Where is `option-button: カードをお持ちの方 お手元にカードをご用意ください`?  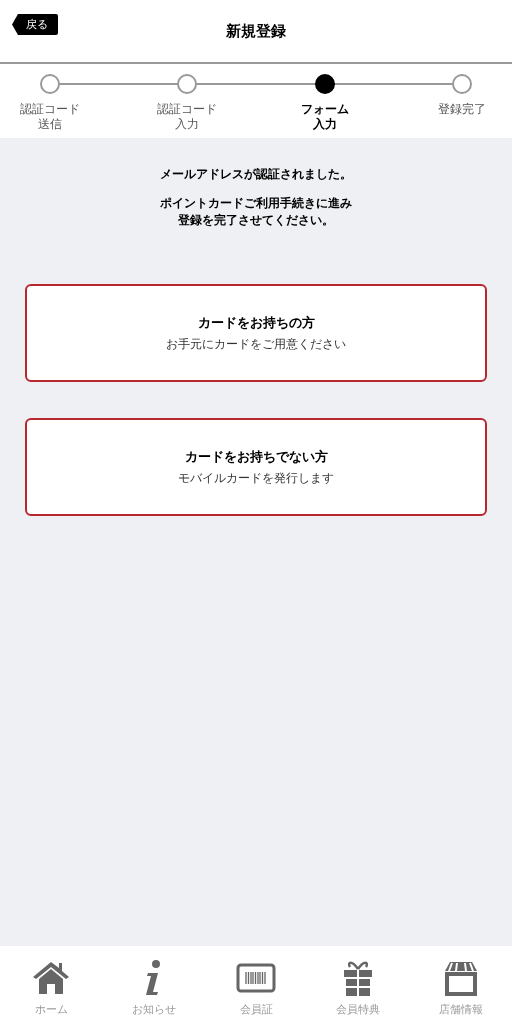 option-button: カードをお持ちの方 お手元にカードをご用意ください is located at coordinates (256, 333).